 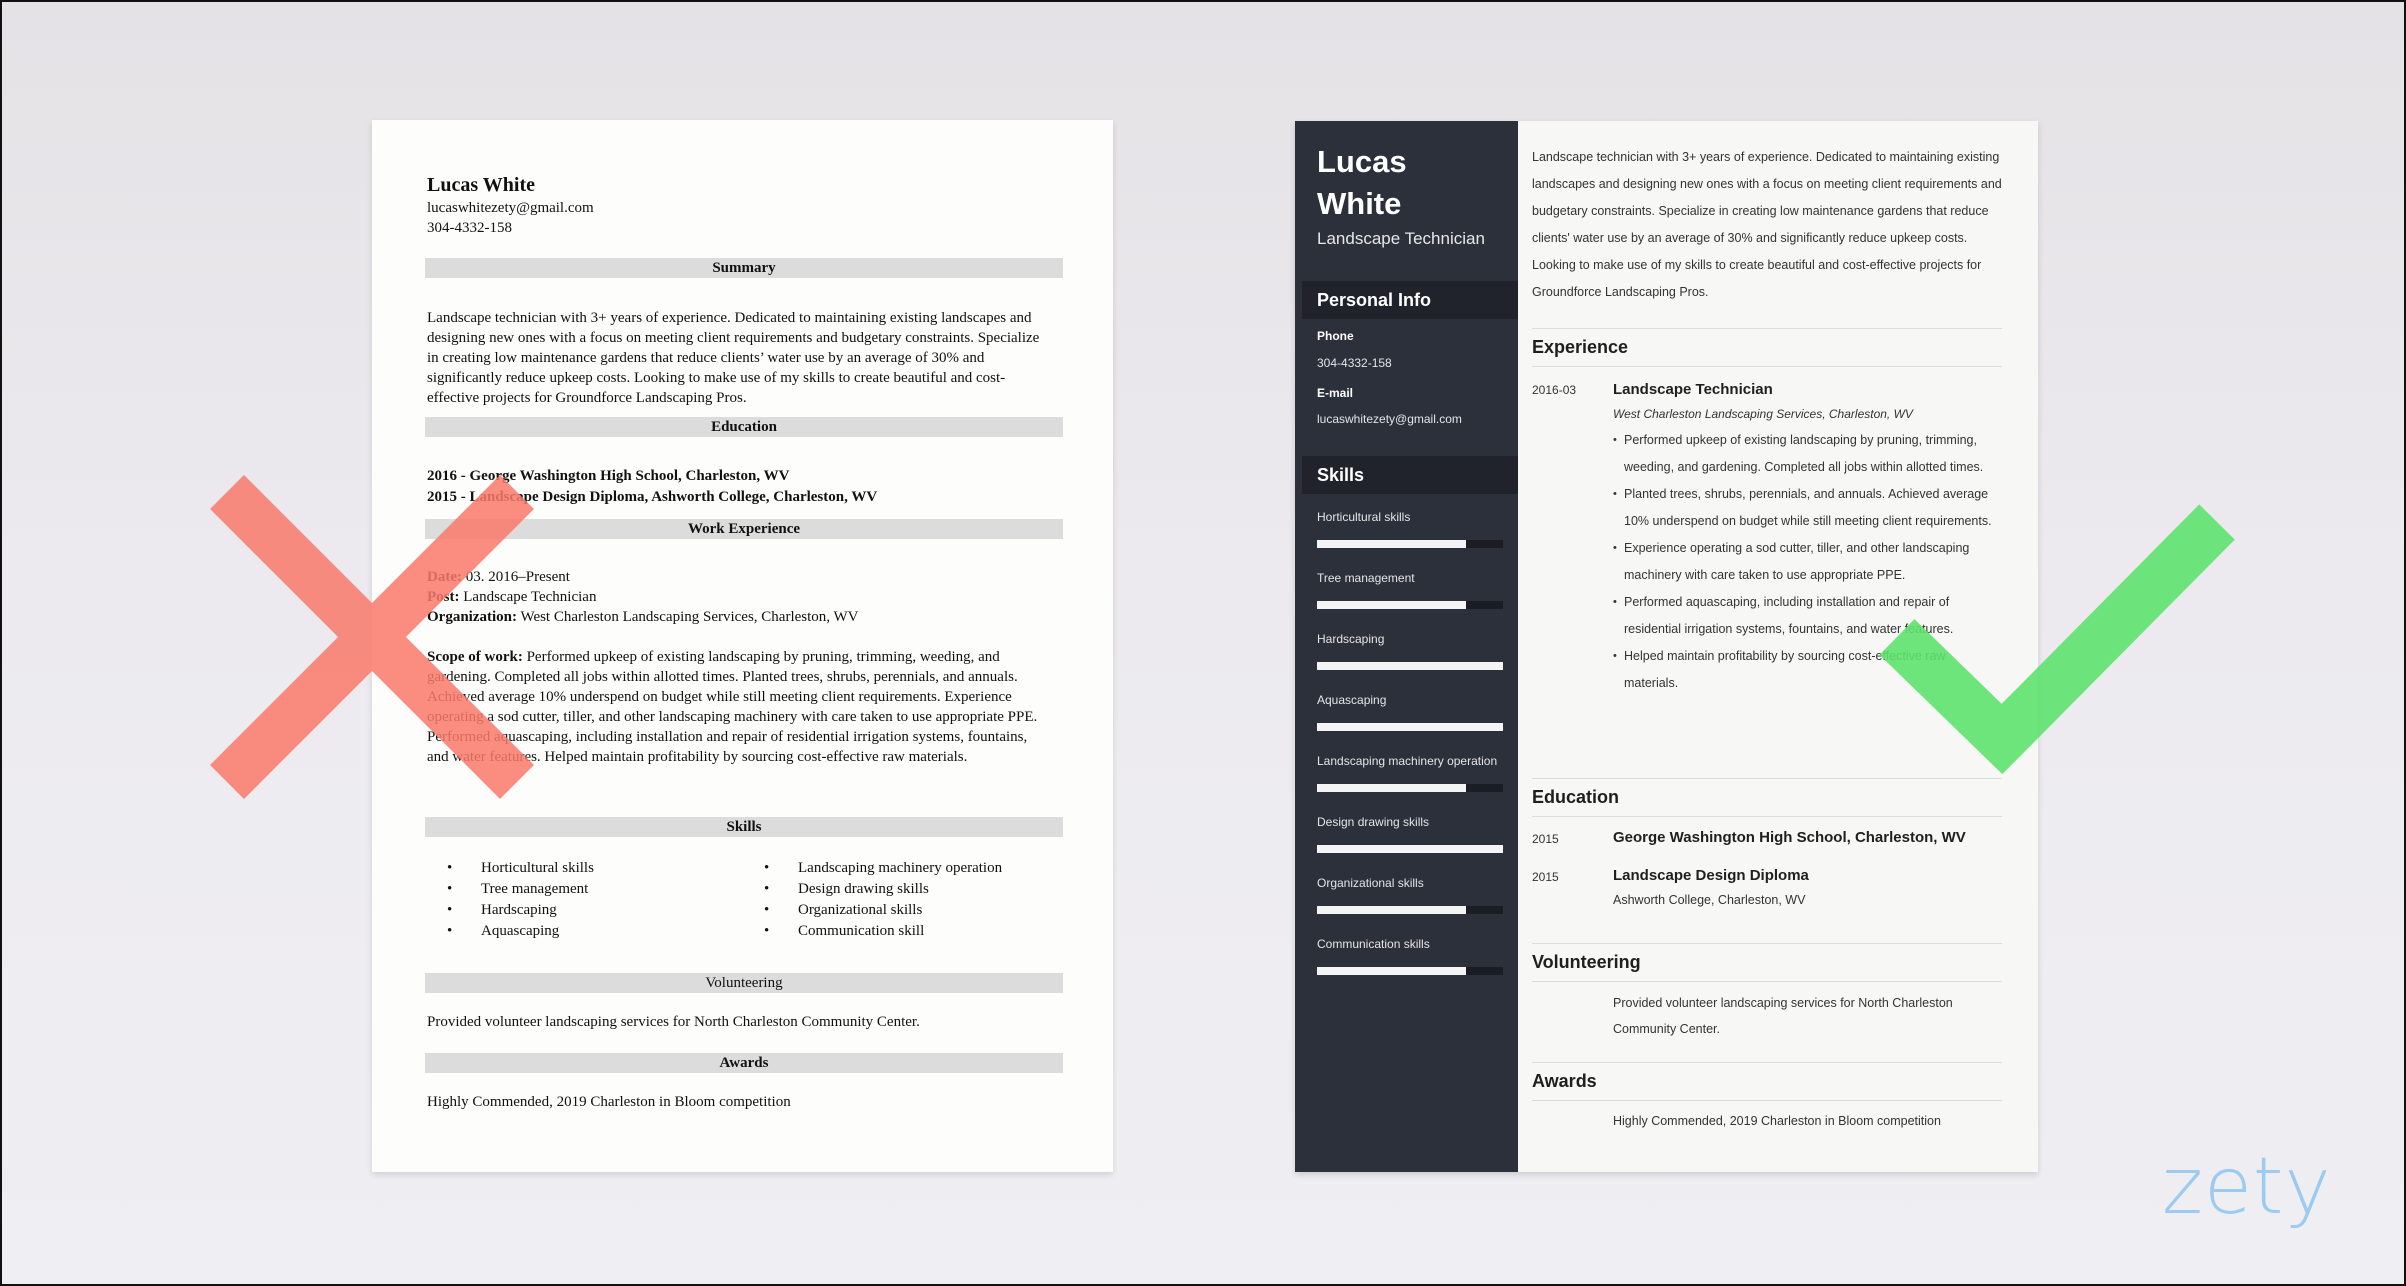 What do you see at coordinates (744, 529) in the screenshot?
I see `section-header-work-experience: Work Experience` at bounding box center [744, 529].